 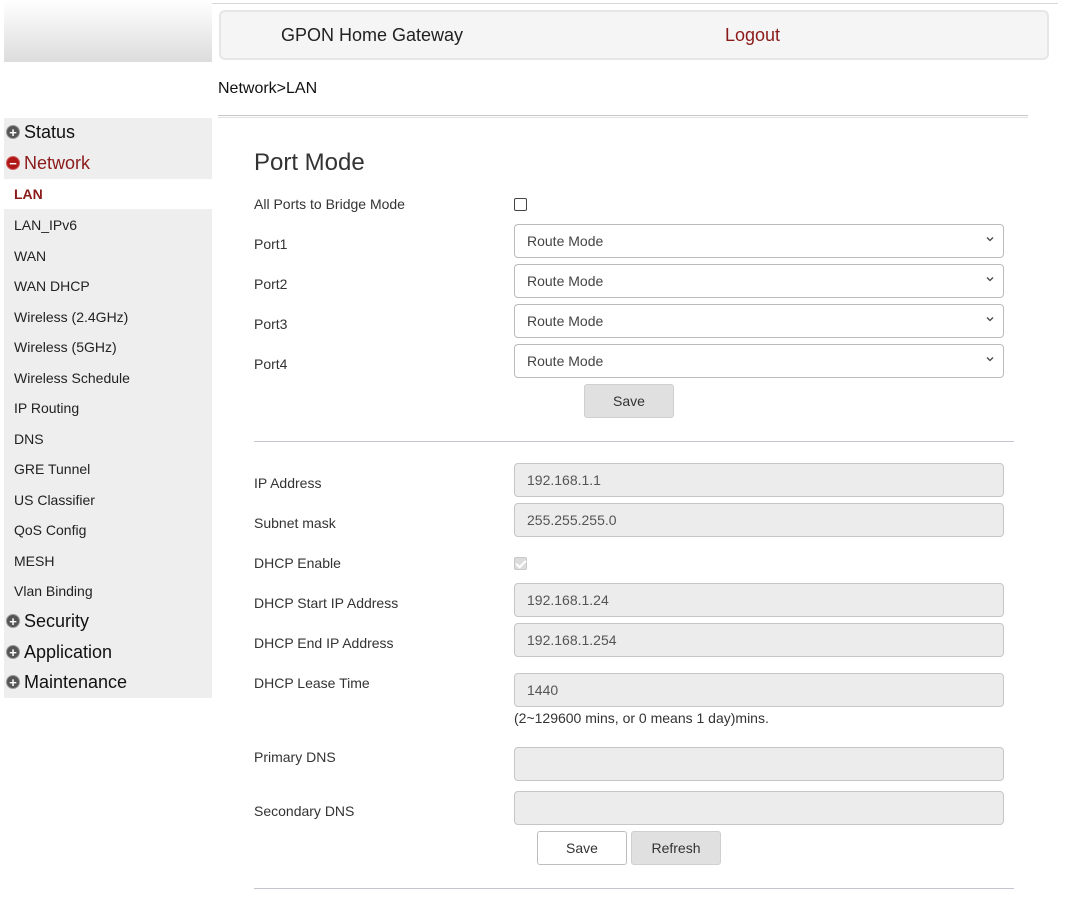 What do you see at coordinates (372, 35) in the screenshot?
I see `app-title: GPON Home Gateway` at bounding box center [372, 35].